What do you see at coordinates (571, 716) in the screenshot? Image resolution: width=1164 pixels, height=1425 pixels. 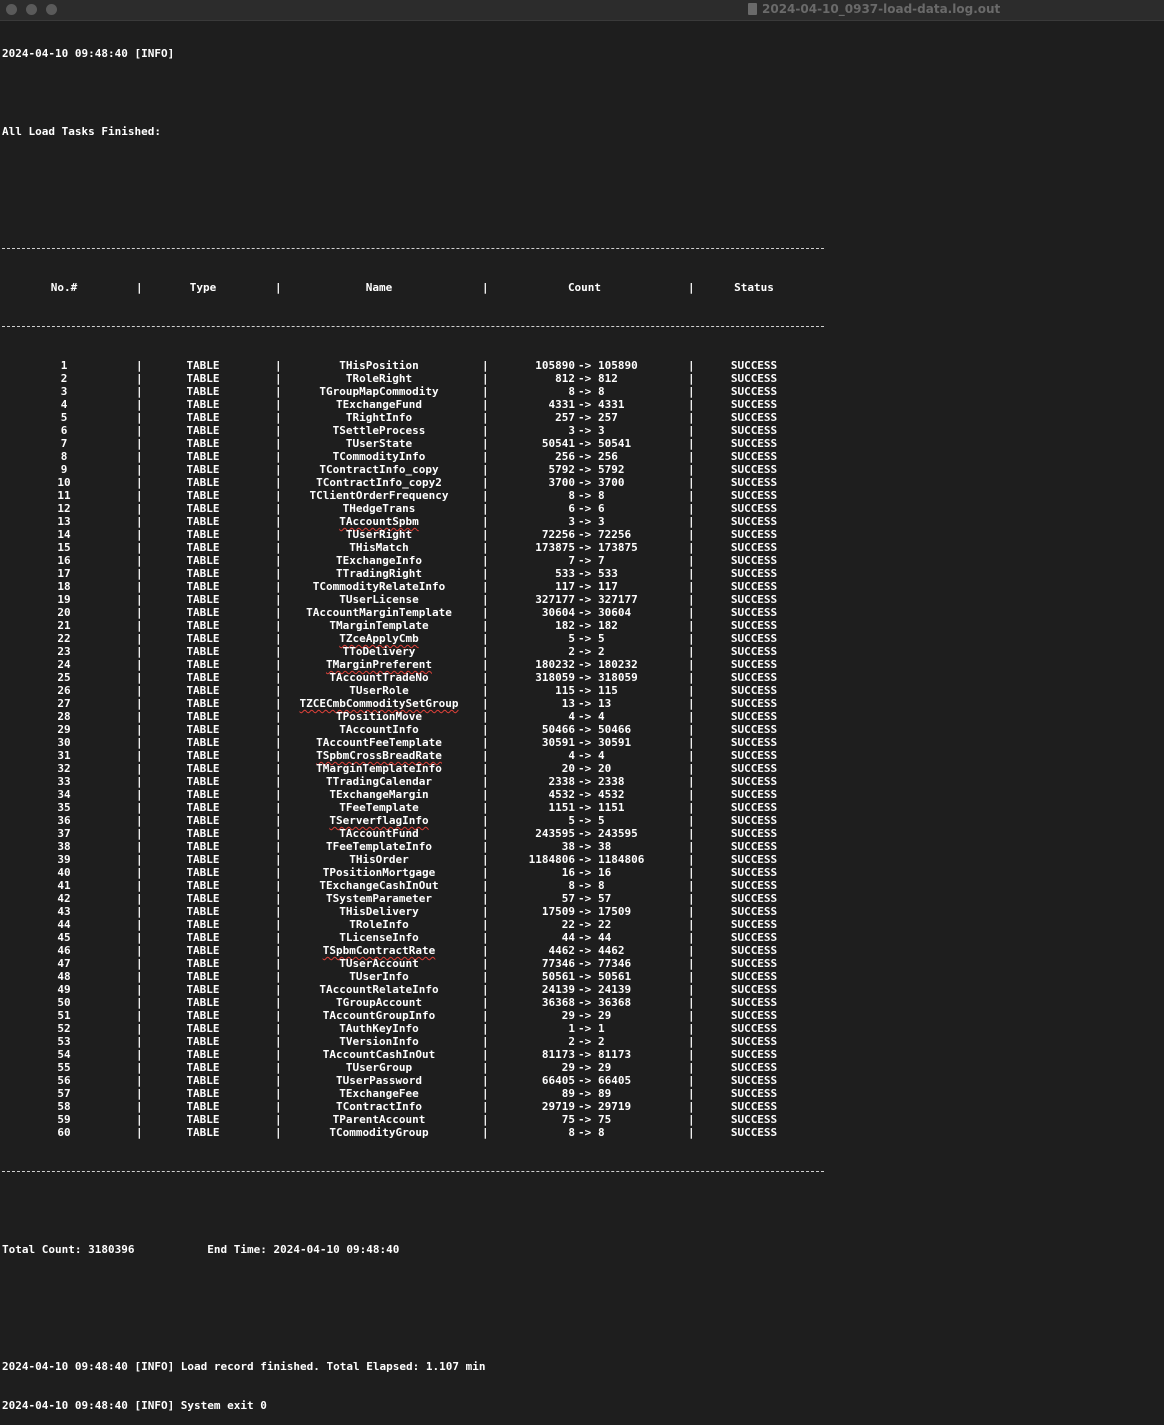 I see `count-source: 4` at bounding box center [571, 716].